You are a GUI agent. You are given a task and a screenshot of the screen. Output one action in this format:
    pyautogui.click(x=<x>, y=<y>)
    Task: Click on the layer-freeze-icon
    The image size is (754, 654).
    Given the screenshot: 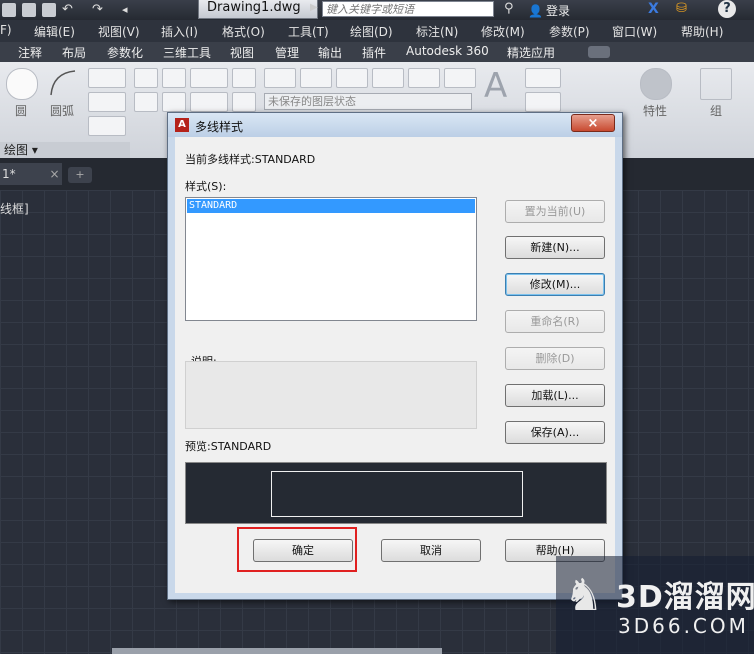 What is the action you would take?
    pyautogui.click(x=352, y=78)
    